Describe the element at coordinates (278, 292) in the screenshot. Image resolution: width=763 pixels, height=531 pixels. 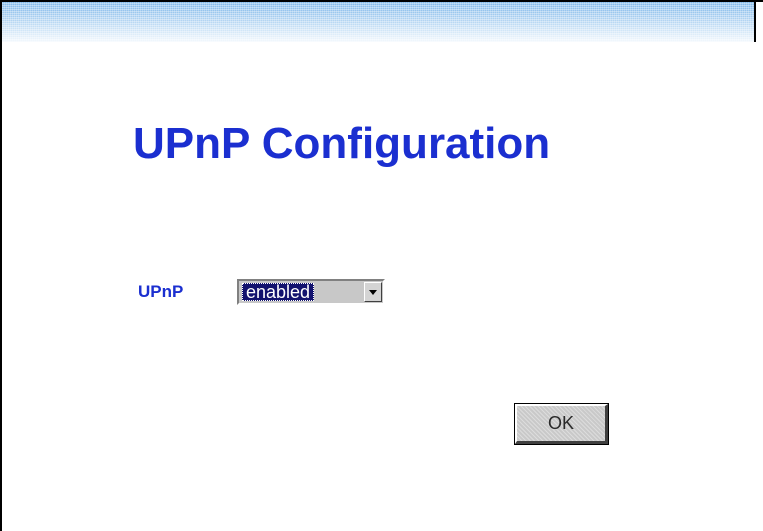
I see `upnp-select-value: enabled` at that location.